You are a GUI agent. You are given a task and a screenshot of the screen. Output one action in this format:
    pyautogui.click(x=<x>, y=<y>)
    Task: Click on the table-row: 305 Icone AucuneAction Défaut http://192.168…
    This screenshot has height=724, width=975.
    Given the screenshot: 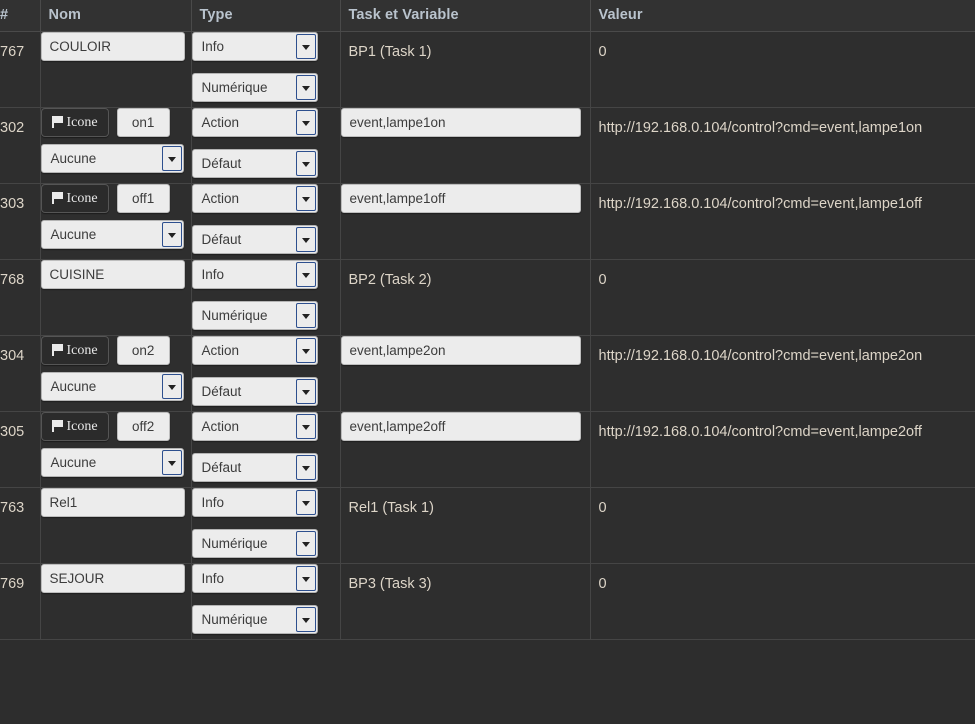 What is the action you would take?
    pyautogui.click(x=487, y=449)
    